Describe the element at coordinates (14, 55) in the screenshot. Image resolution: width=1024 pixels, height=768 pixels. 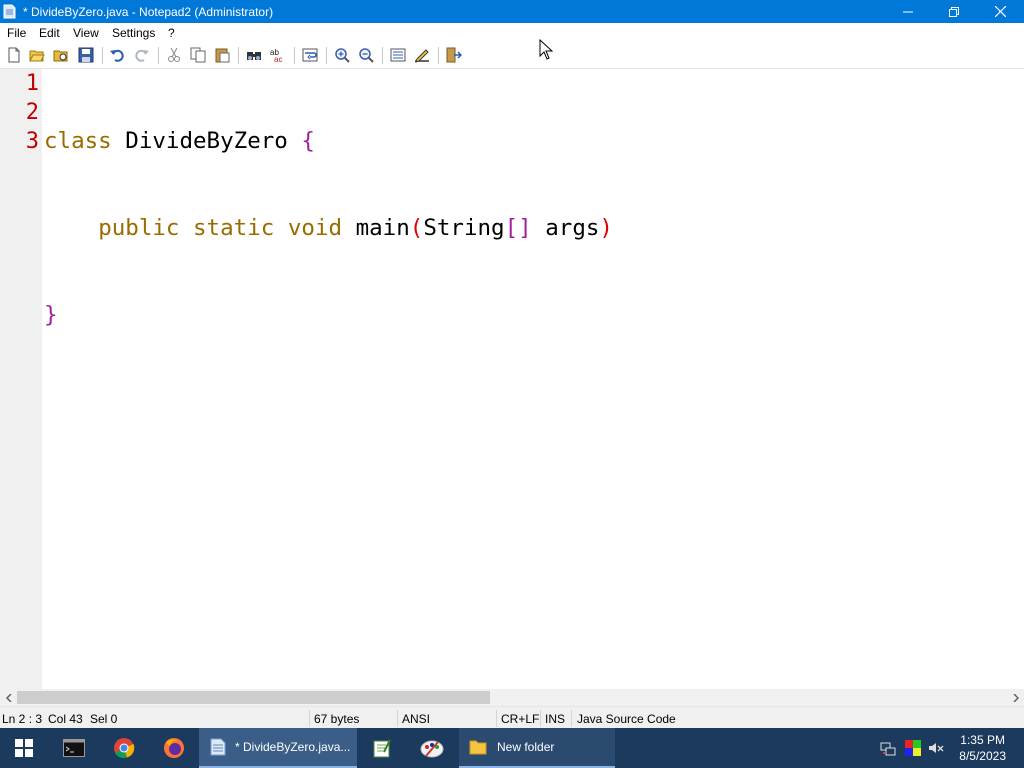
I see `new-file-icon` at that location.